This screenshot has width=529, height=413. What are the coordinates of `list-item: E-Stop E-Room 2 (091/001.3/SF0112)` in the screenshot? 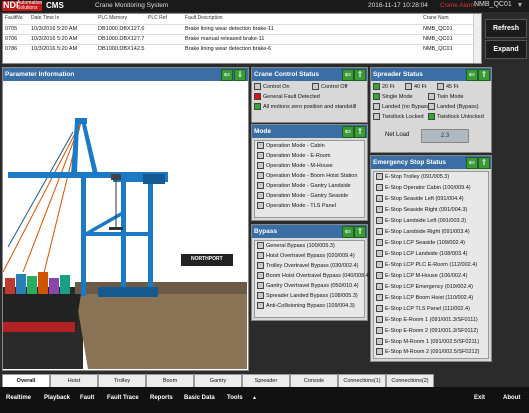 It's located at (427, 331).